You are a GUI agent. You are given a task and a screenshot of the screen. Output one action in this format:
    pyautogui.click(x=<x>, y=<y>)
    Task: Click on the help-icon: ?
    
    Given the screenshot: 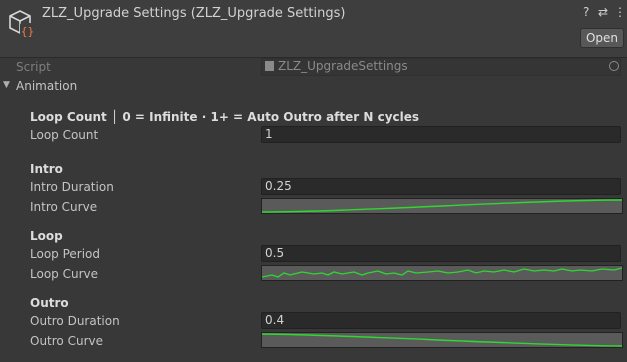 What is the action you would take?
    pyautogui.click(x=586, y=12)
    